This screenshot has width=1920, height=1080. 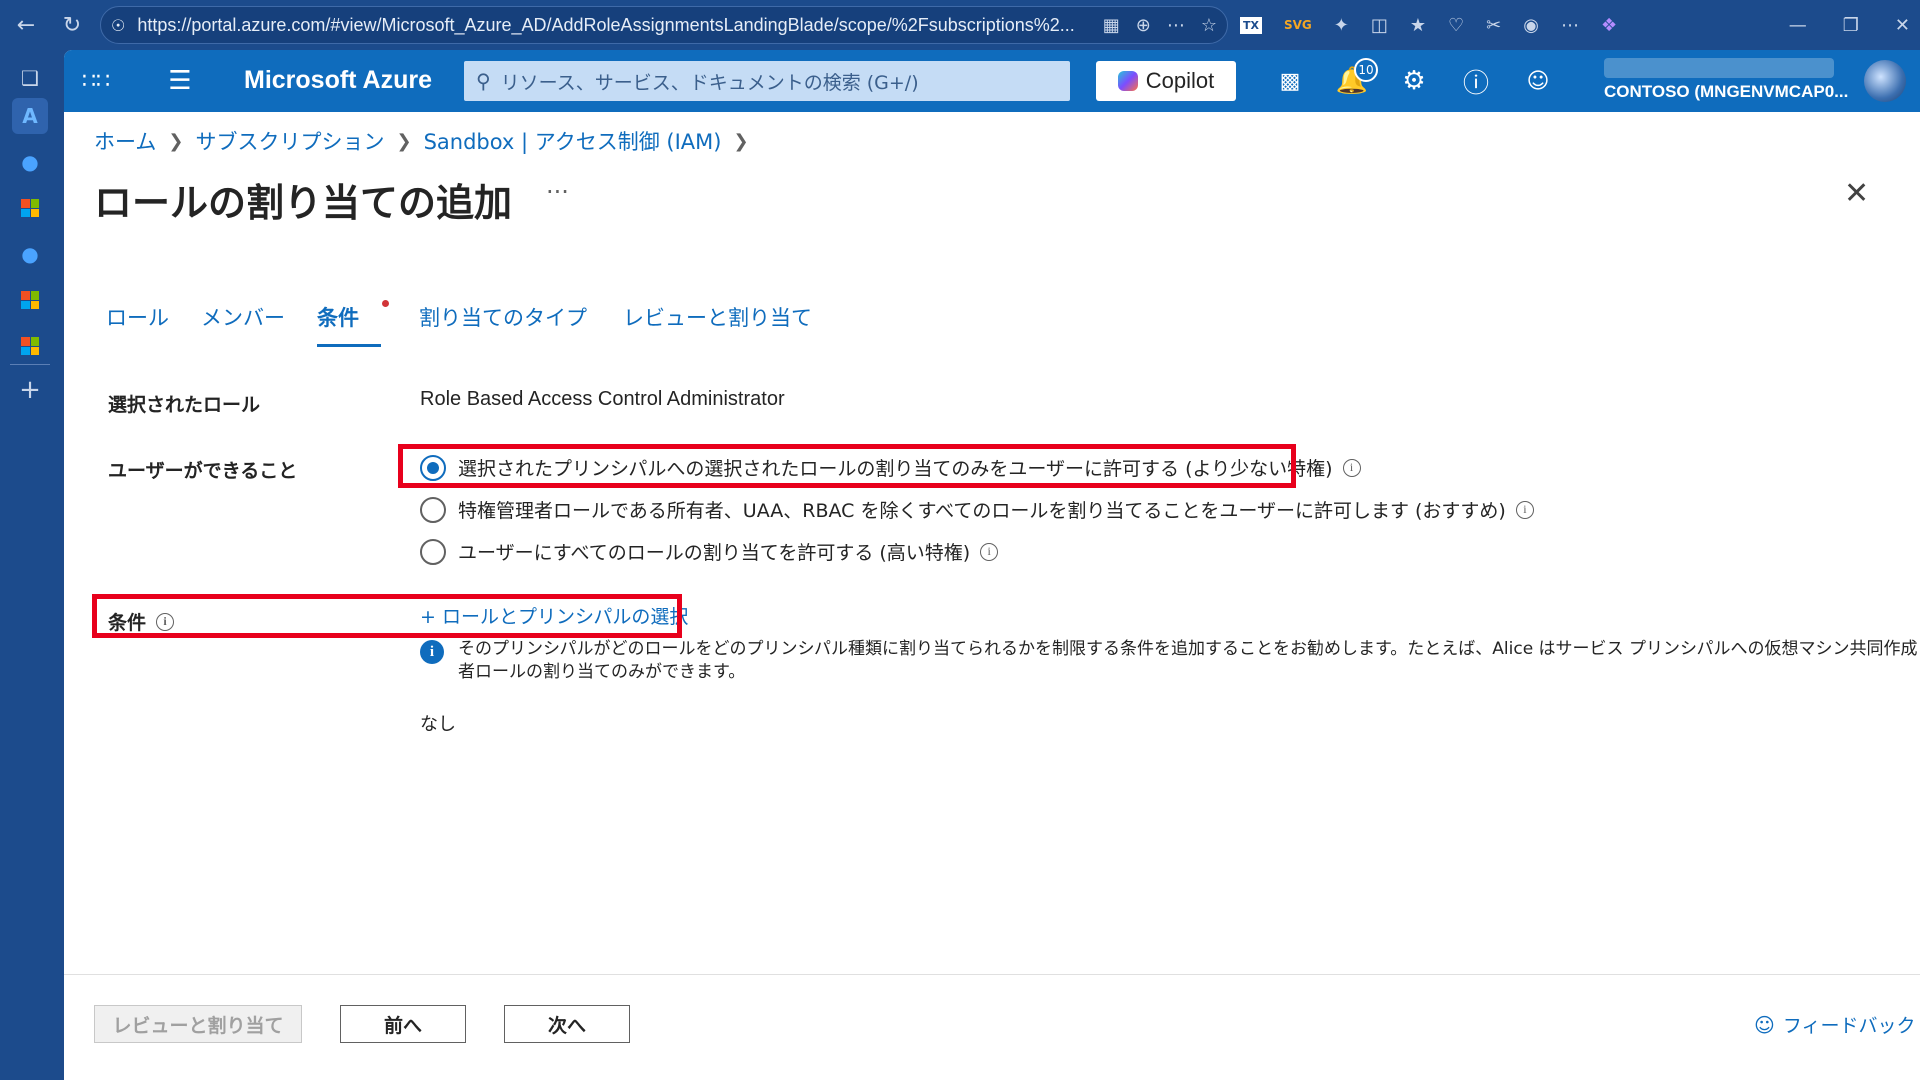 I want to click on tab-error-dot, so click(x=385, y=303).